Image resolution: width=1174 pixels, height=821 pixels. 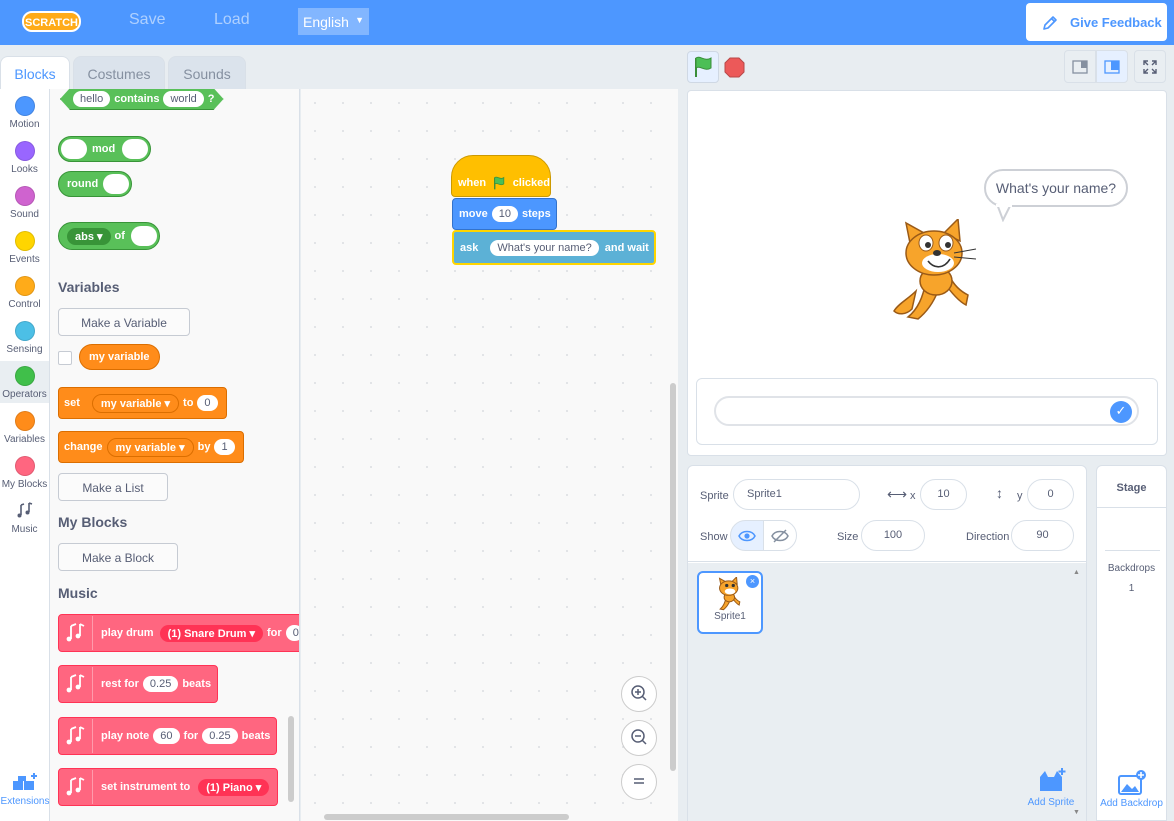 I want to click on category-events: Events, so click(x=24, y=248).